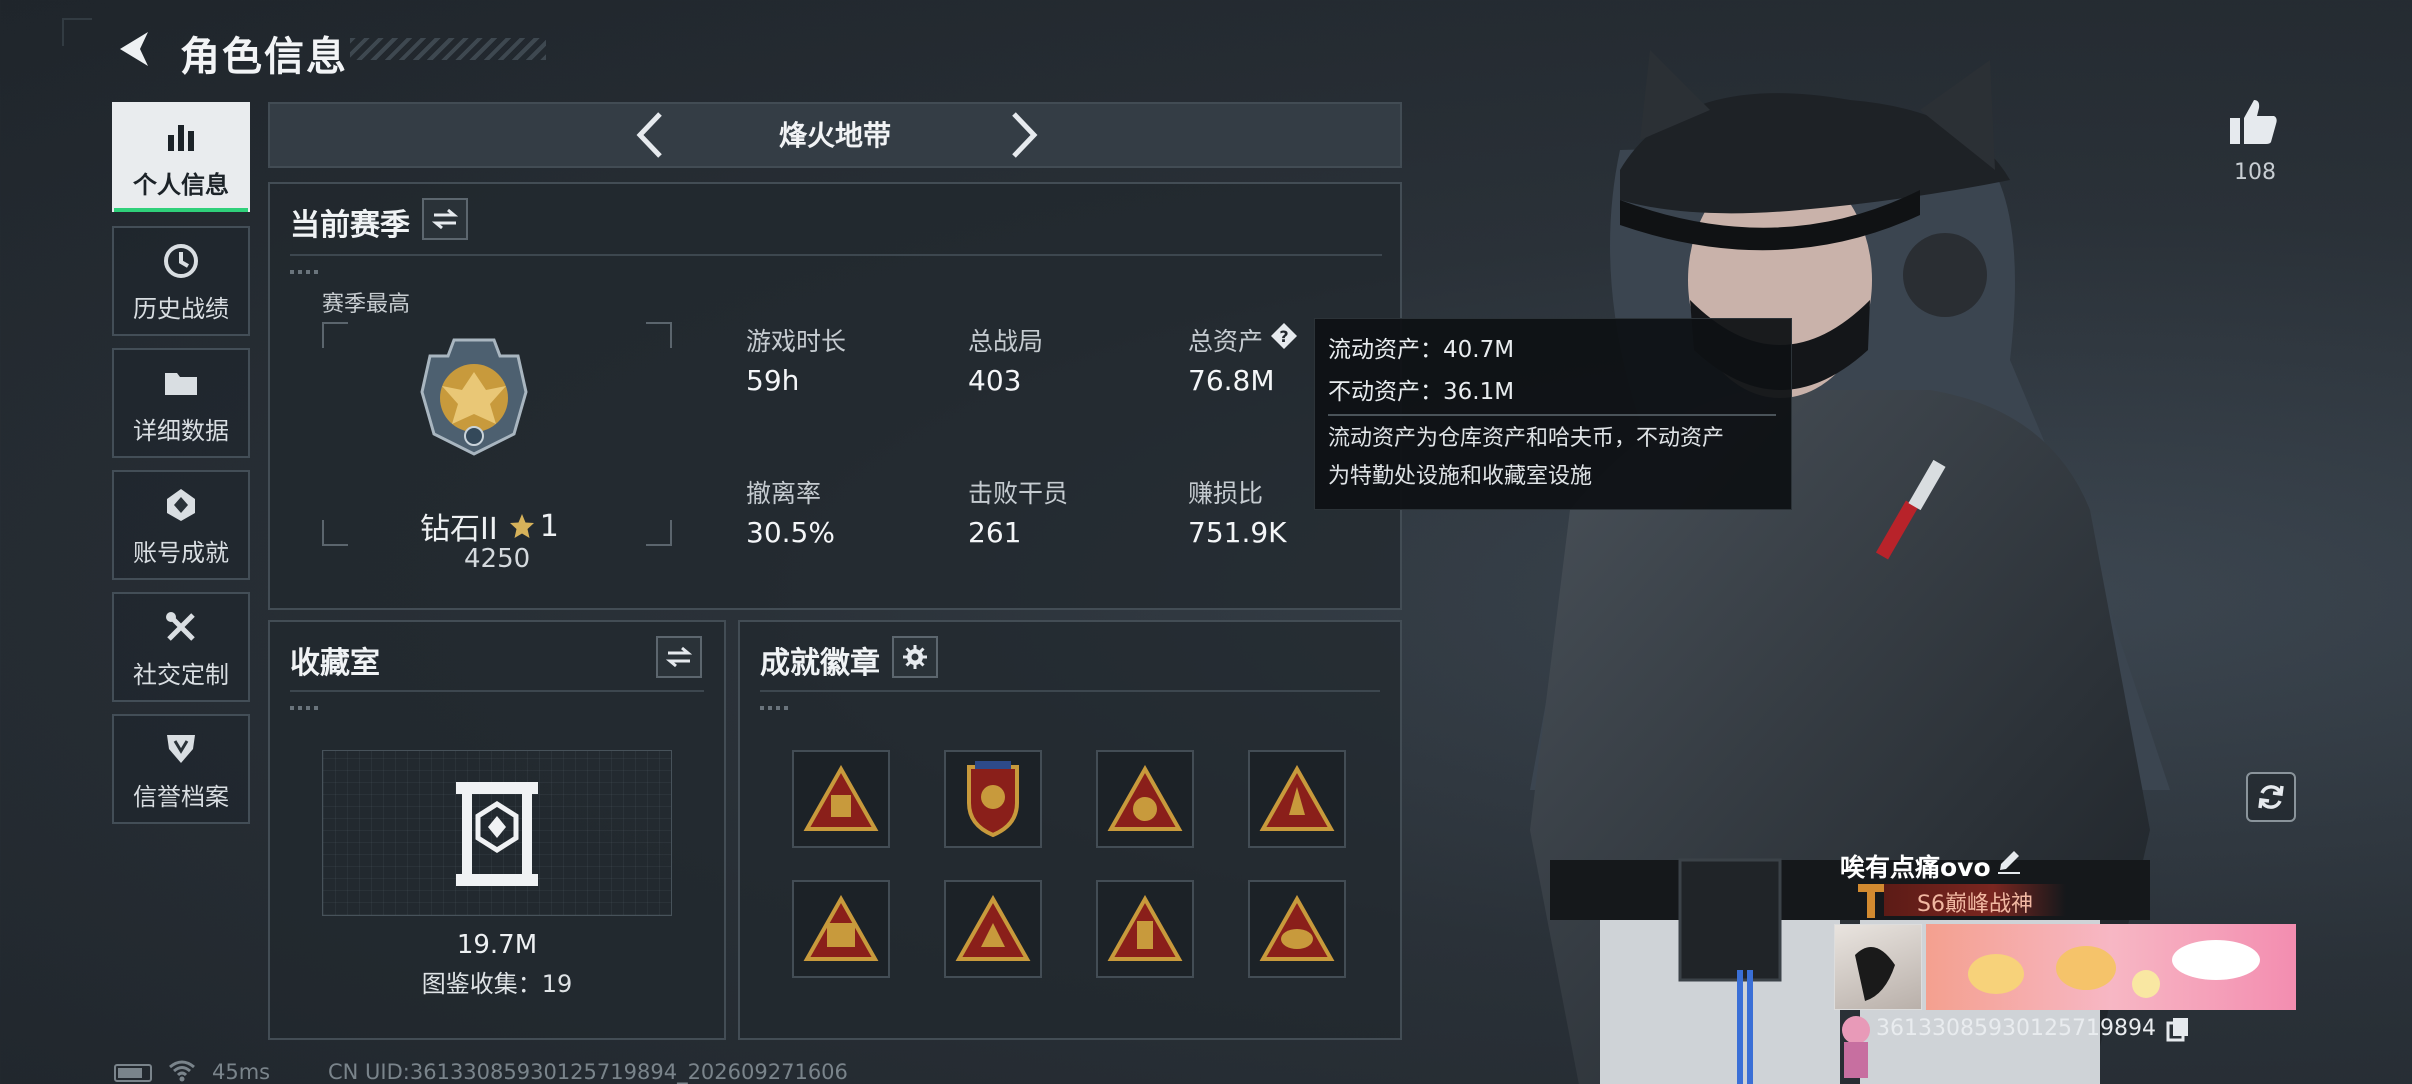 Image resolution: width=2412 pixels, height=1084 pixels. Describe the element at coordinates (2009, 861) in the screenshot. I see `edit-pencil-icon` at that location.